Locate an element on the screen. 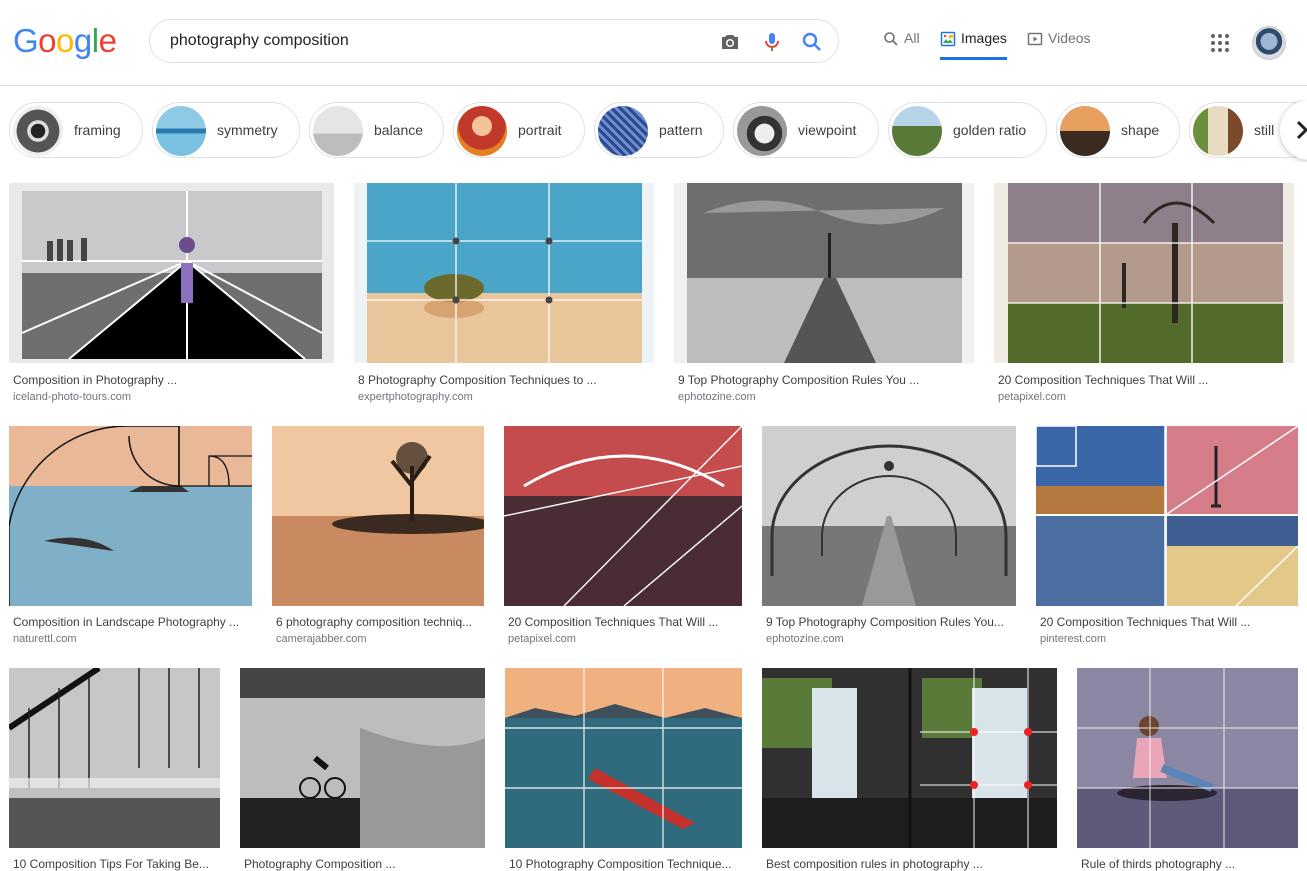 The image size is (1307, 871). chip-label: symmetry is located at coordinates (247, 130).